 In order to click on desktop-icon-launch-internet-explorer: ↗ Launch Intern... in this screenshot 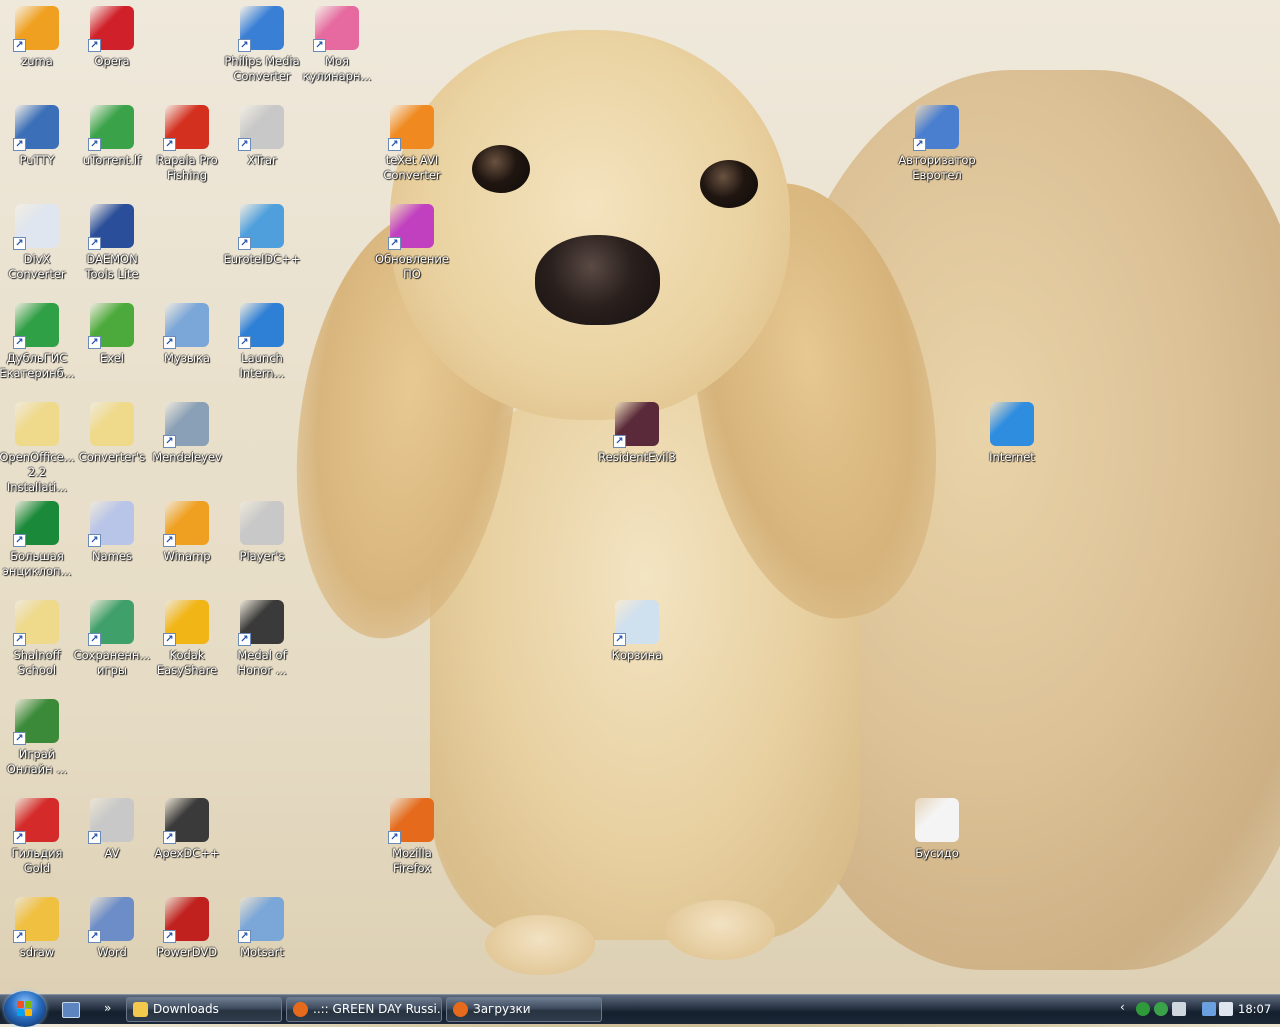, I will do `click(262, 341)`.